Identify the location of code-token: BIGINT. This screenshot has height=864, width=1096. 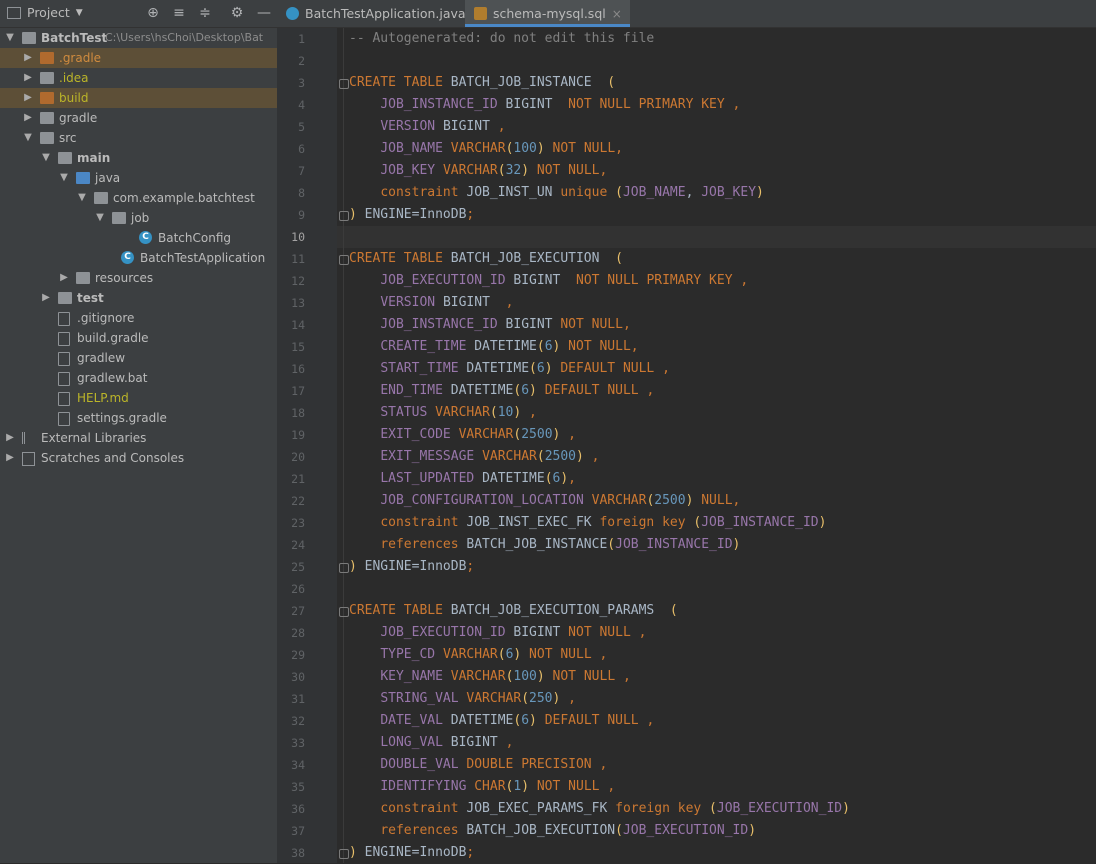
(478, 742).